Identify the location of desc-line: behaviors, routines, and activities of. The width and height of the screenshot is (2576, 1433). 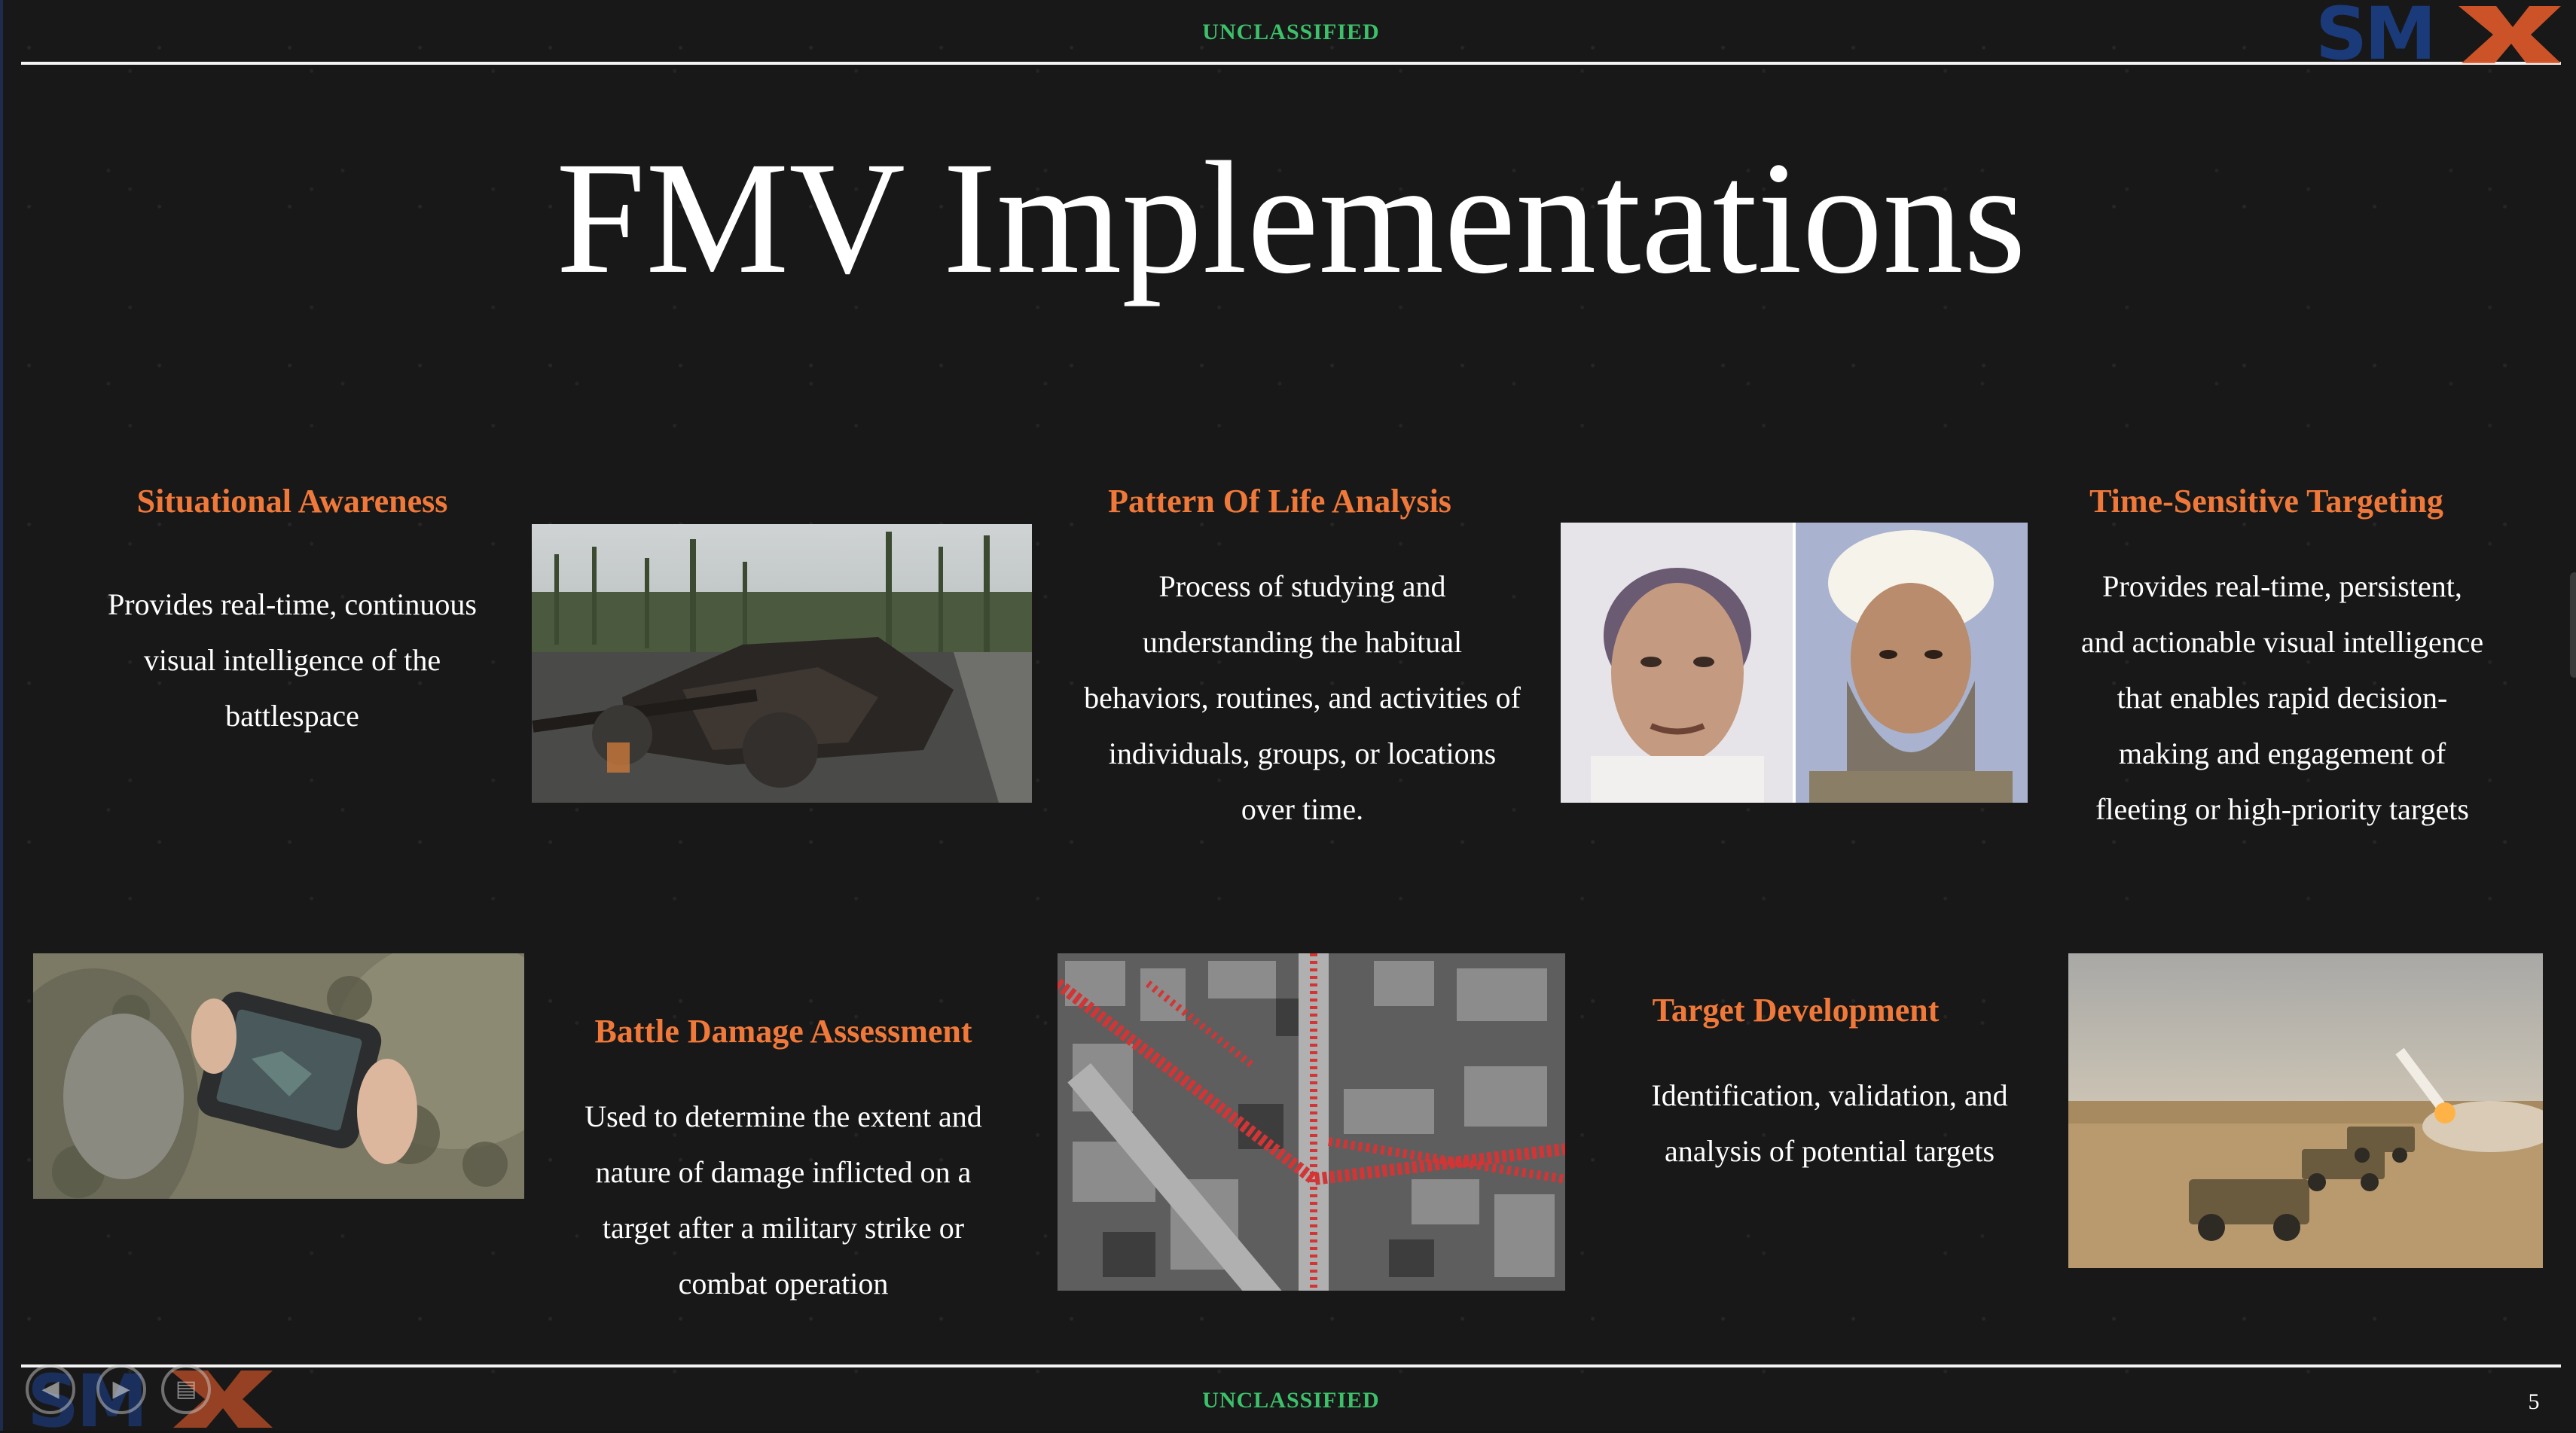
(1303, 698).